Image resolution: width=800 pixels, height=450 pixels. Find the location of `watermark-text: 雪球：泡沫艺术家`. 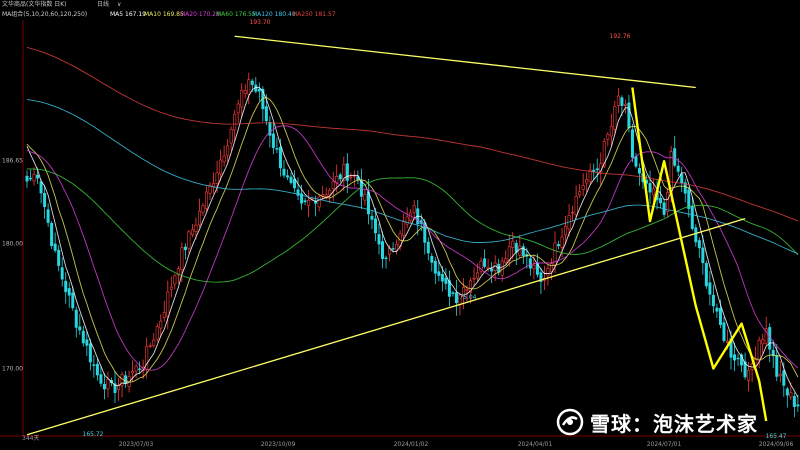

watermark-text: 雪球：泡沫艺术家 is located at coordinates (674, 423).